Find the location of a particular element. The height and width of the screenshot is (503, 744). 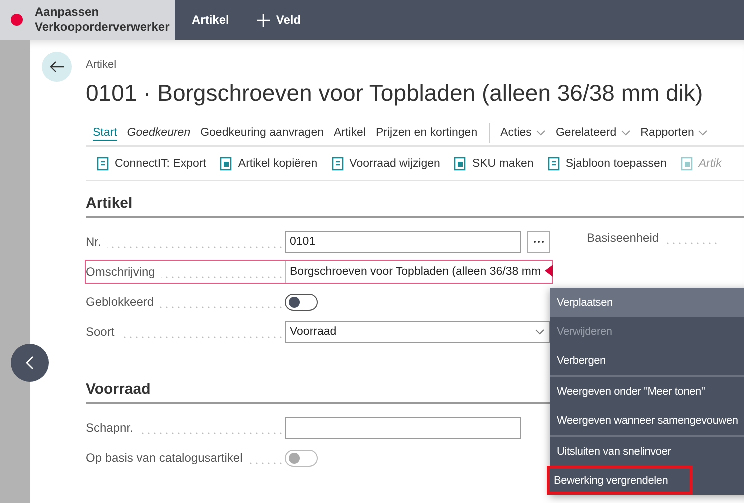

field-label: Basiseenheid is located at coordinates (626, 238).